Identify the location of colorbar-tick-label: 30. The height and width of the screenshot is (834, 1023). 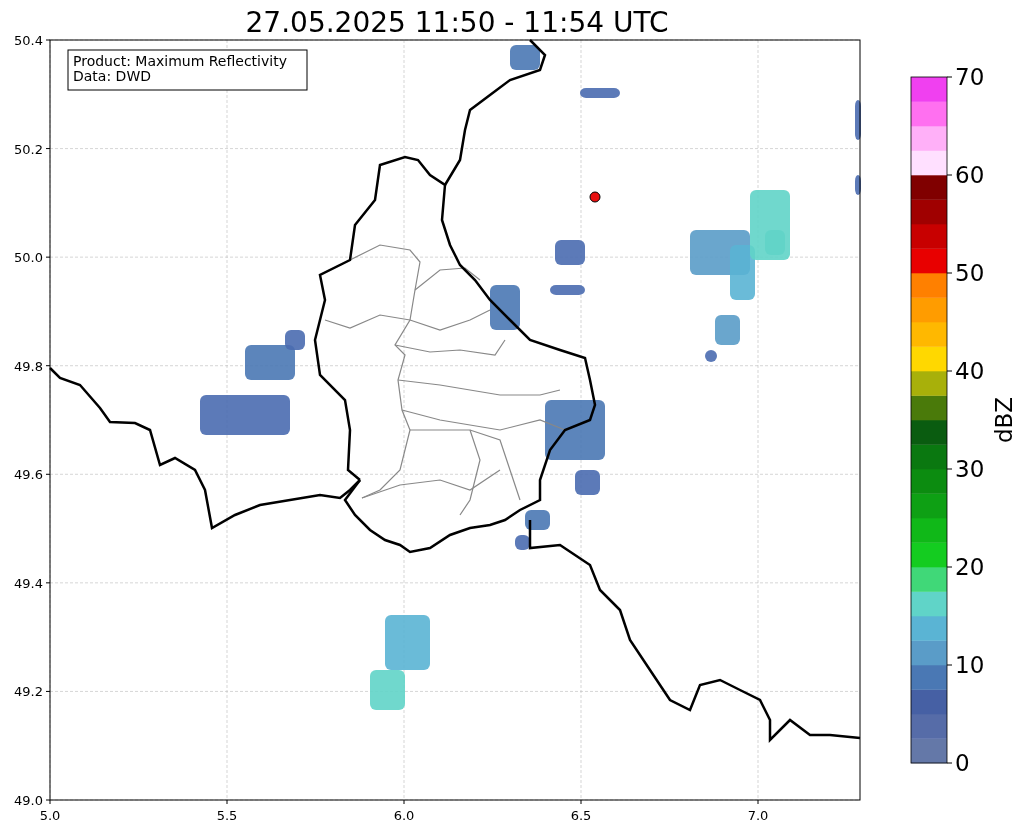
(970, 469).